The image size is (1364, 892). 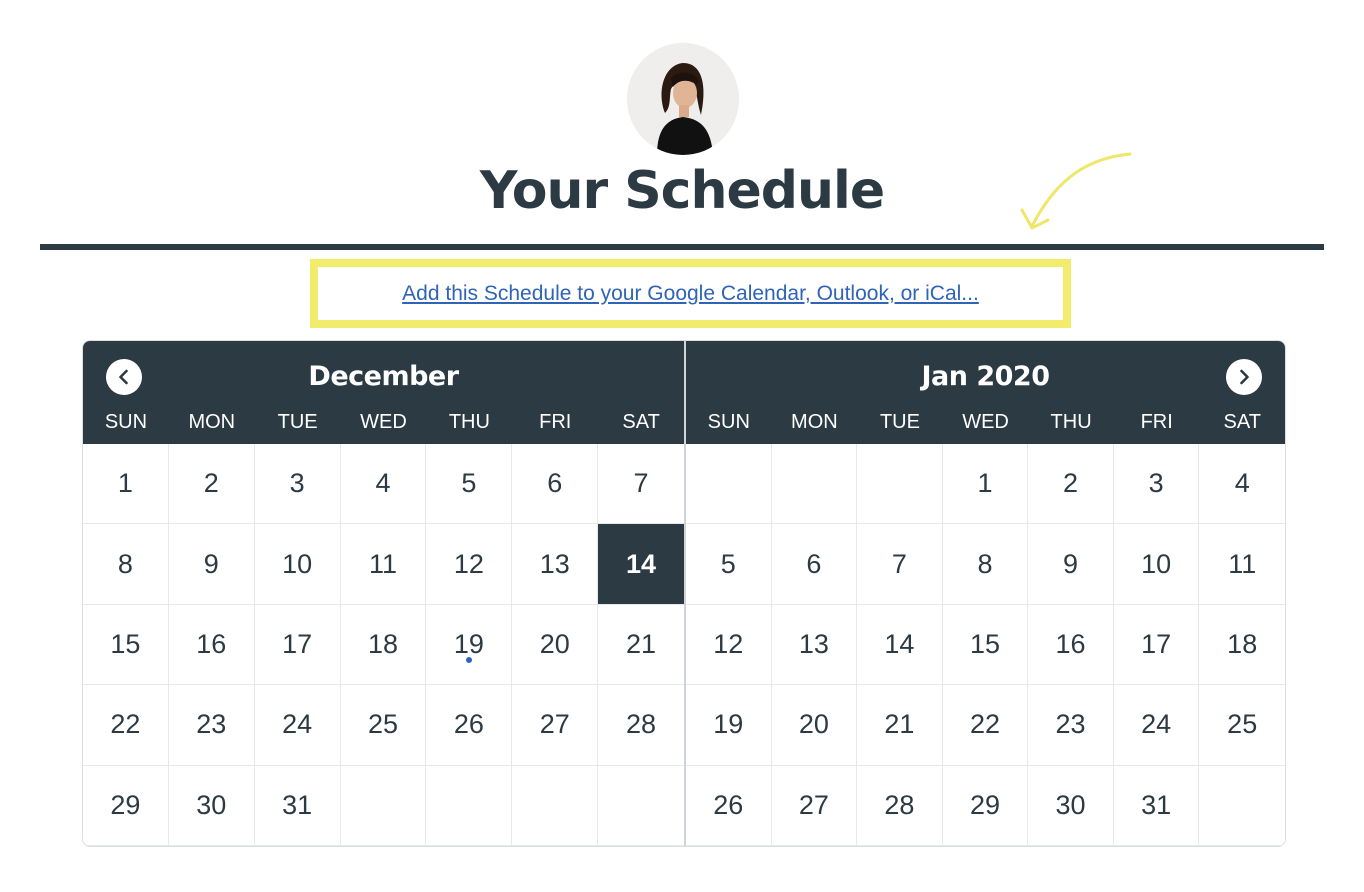 I want to click on day-number: 18, so click(x=383, y=643).